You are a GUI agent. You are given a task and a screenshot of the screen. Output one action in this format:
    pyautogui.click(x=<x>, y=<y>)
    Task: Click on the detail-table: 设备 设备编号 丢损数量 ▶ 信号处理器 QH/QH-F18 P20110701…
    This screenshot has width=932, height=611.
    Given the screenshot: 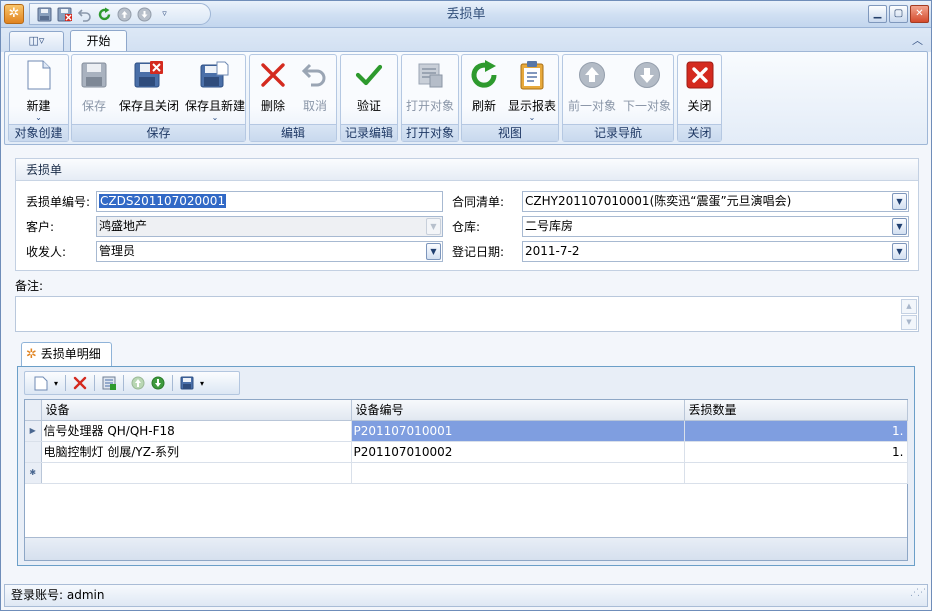 What is the action you would take?
    pyautogui.click(x=466, y=442)
    